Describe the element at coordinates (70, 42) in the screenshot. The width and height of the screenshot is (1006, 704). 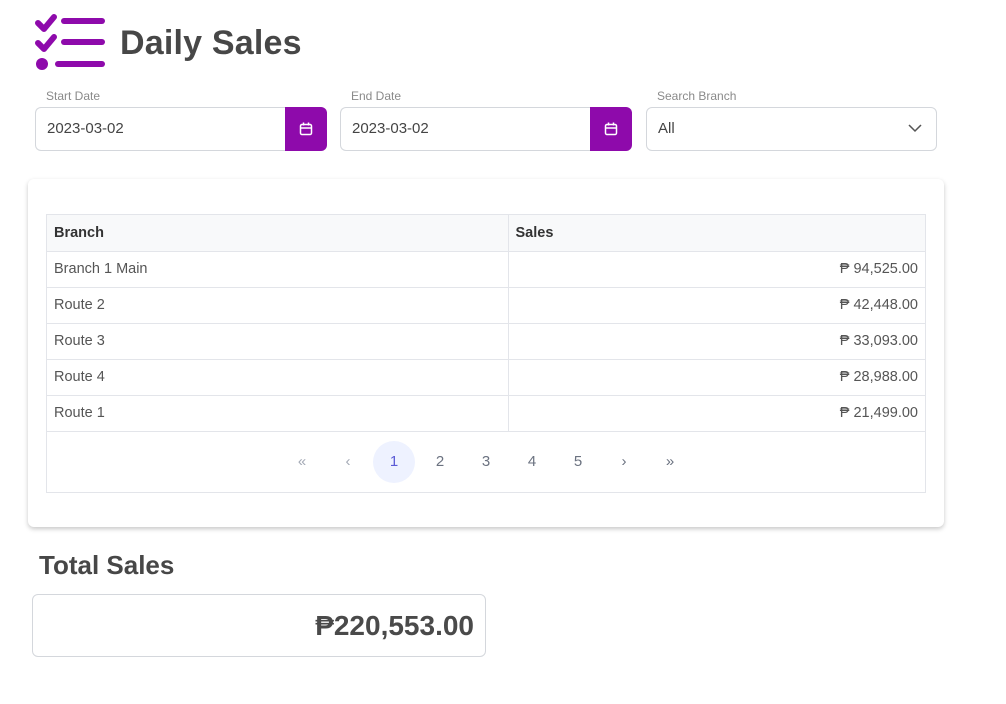
I see `checklist-icon` at that location.